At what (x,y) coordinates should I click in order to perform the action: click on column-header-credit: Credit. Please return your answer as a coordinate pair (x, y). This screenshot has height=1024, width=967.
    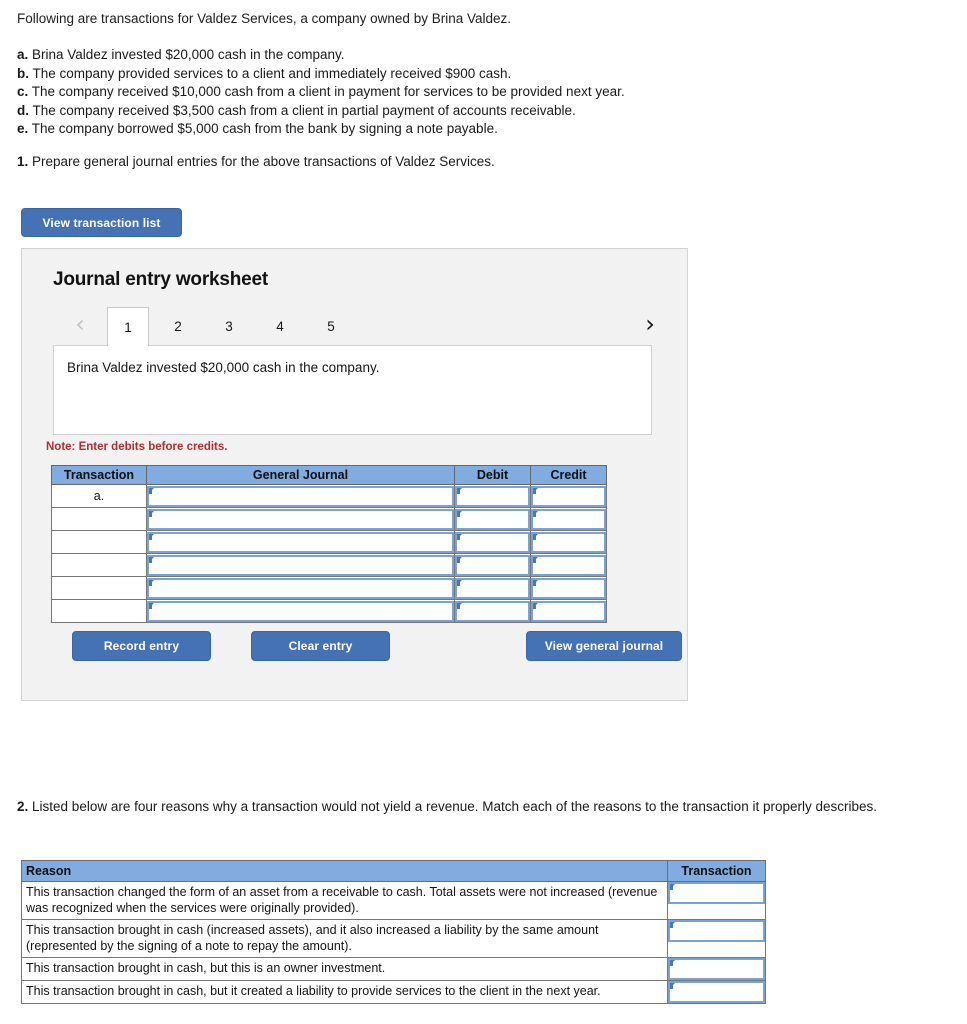
    Looking at the image, I should click on (568, 475).